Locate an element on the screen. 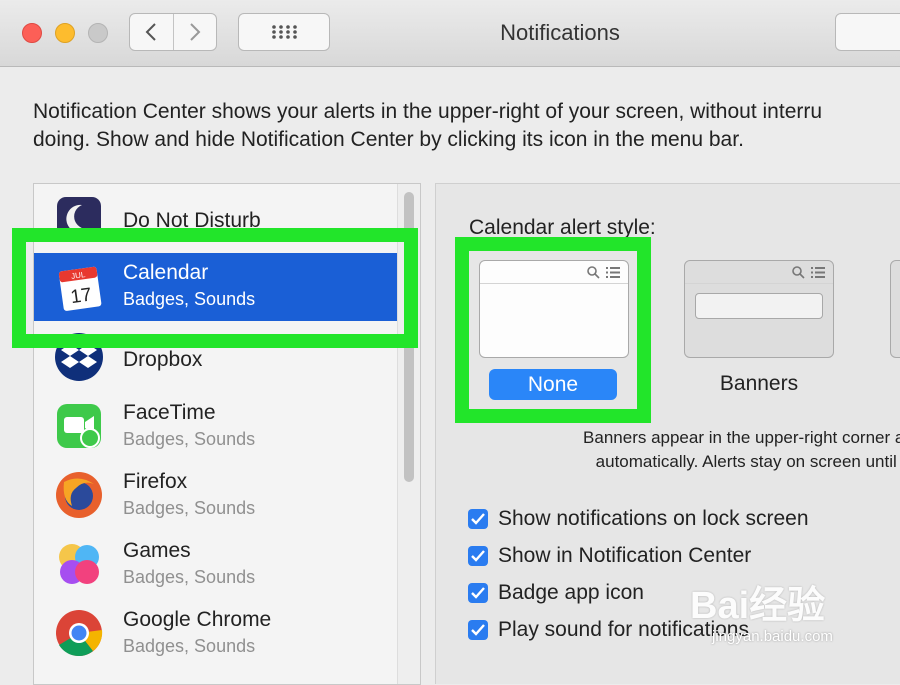 The image size is (900, 685). app-name: Firefox is located at coordinates (155, 481).